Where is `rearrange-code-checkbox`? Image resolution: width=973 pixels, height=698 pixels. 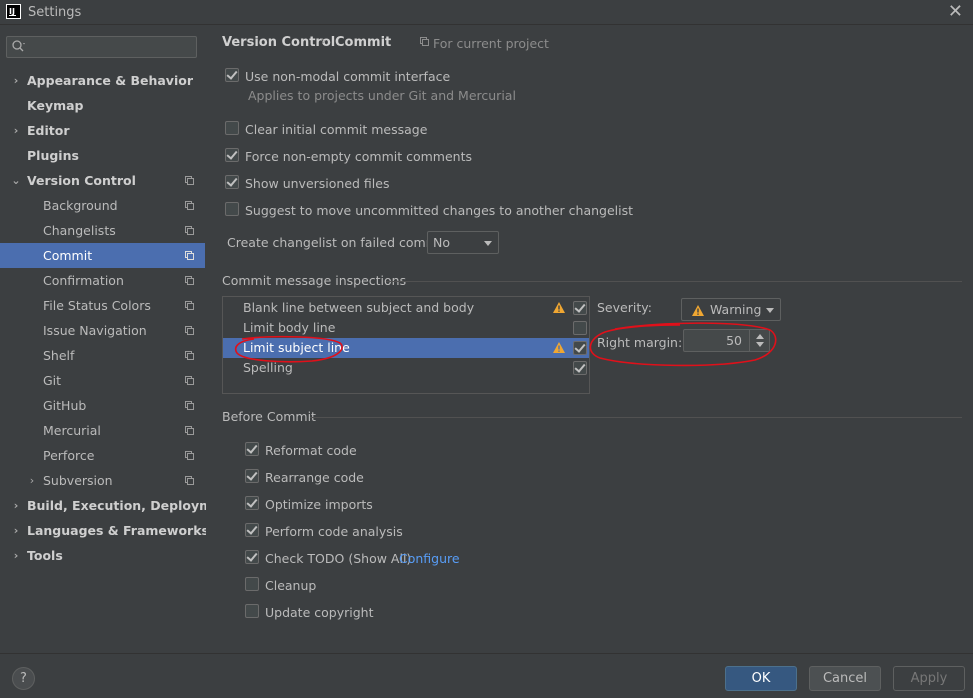
rearrange-code-checkbox is located at coordinates (252, 476).